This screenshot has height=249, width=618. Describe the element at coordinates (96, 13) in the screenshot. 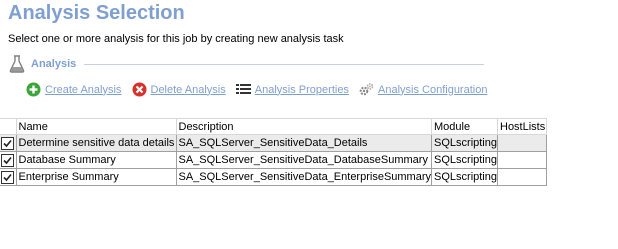

I see `page-title: Analysis Selection` at that location.